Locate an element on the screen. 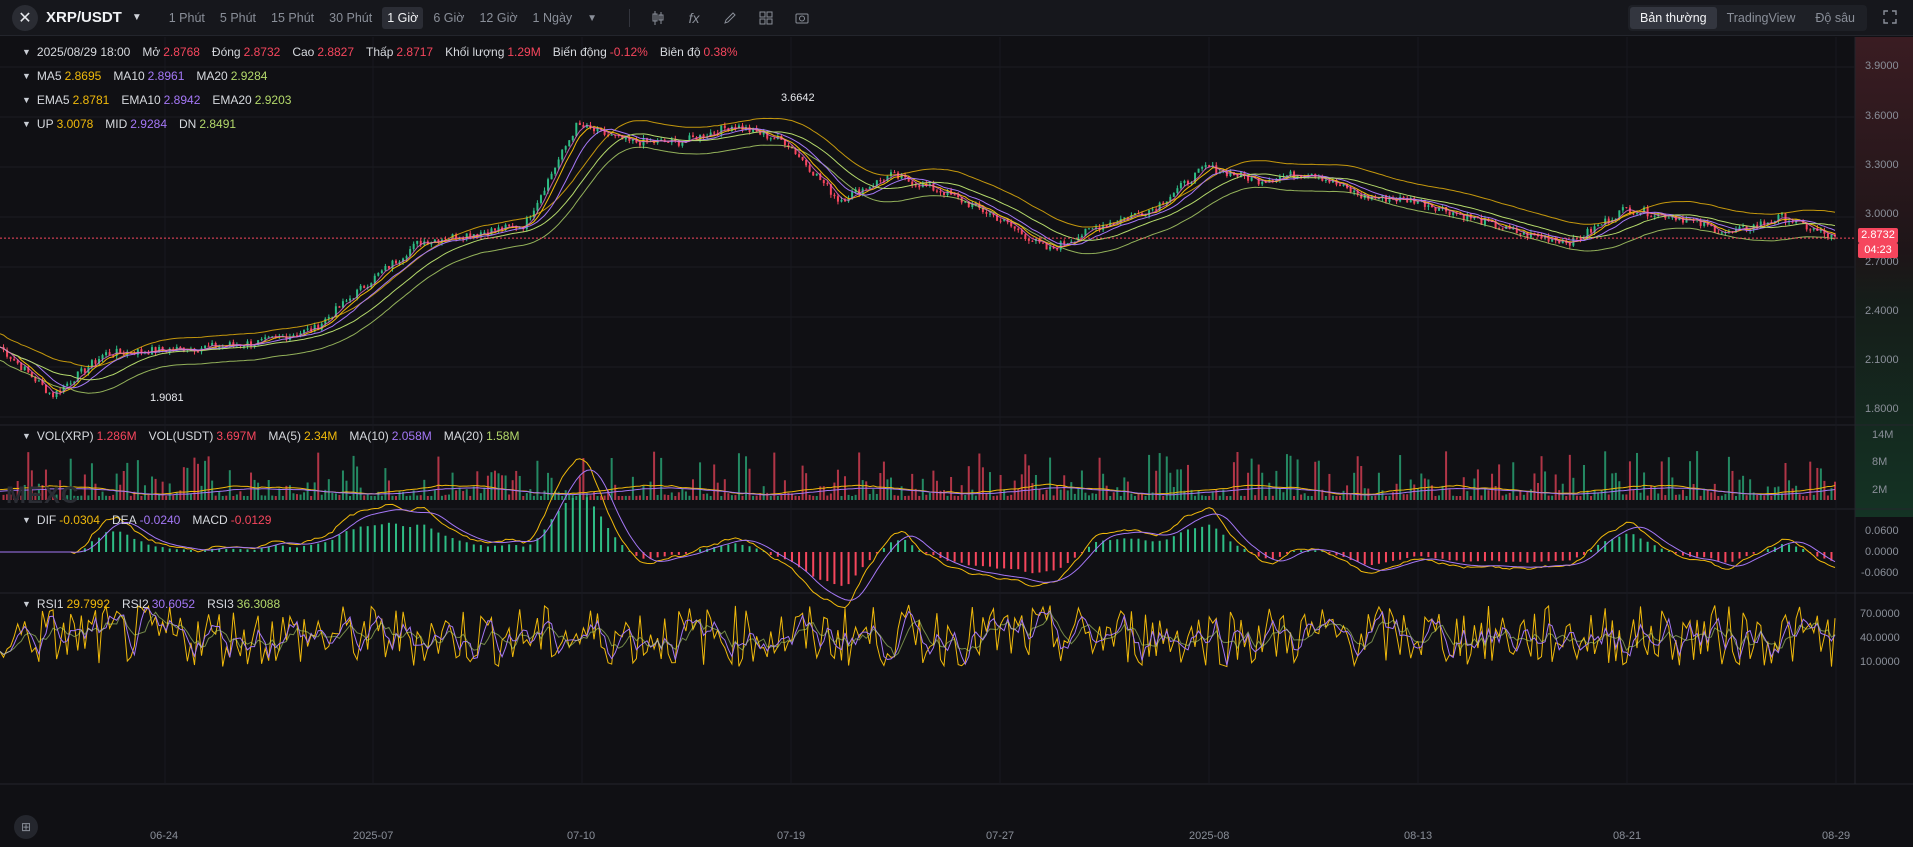  draw-pencil-icon is located at coordinates (730, 18).